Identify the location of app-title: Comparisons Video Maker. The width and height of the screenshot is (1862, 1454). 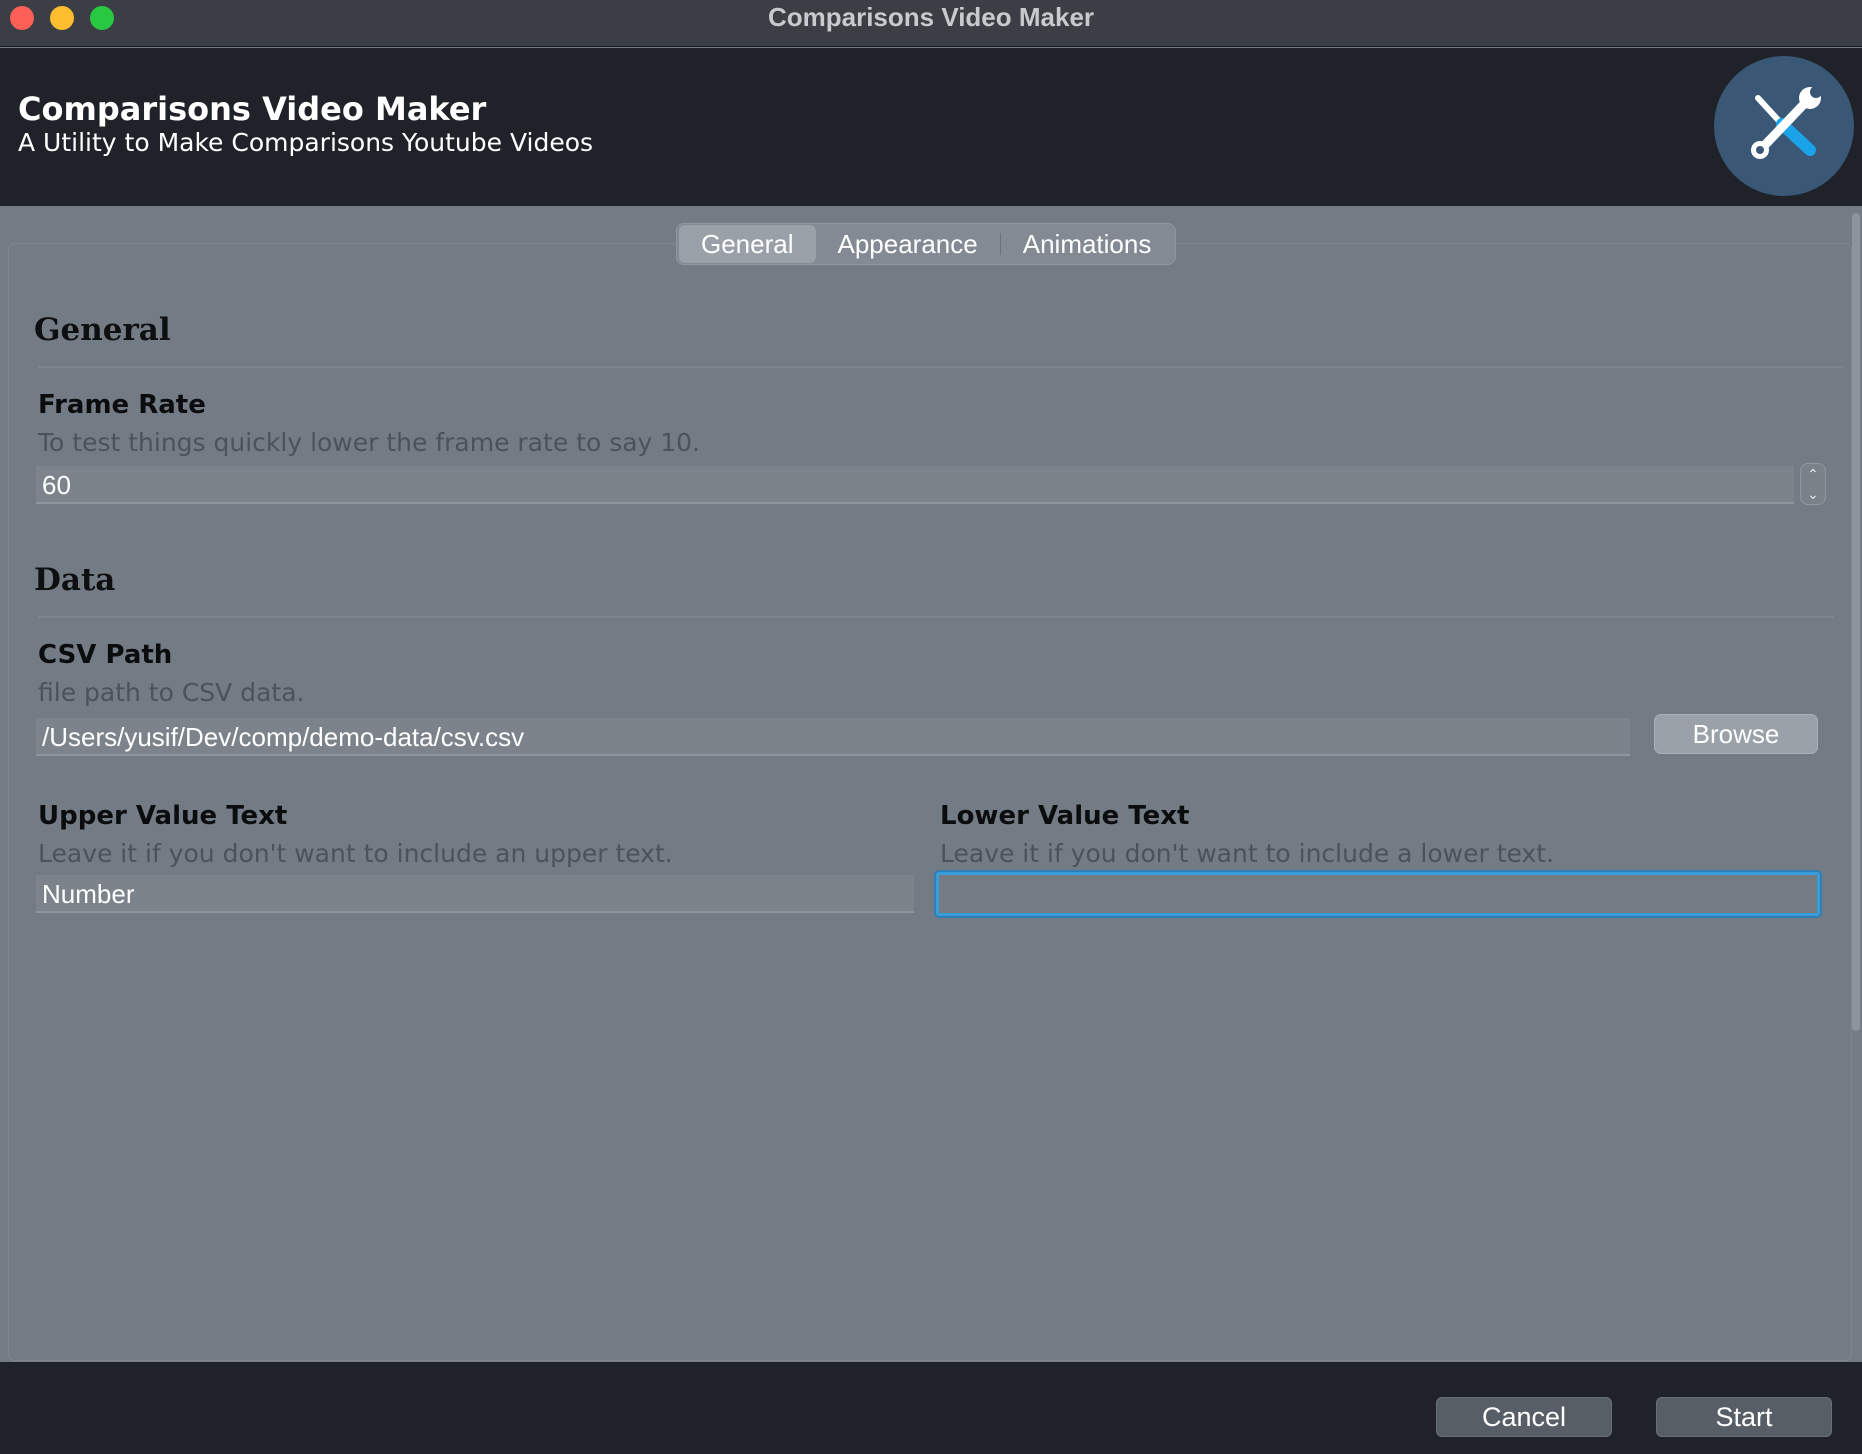
(252, 109).